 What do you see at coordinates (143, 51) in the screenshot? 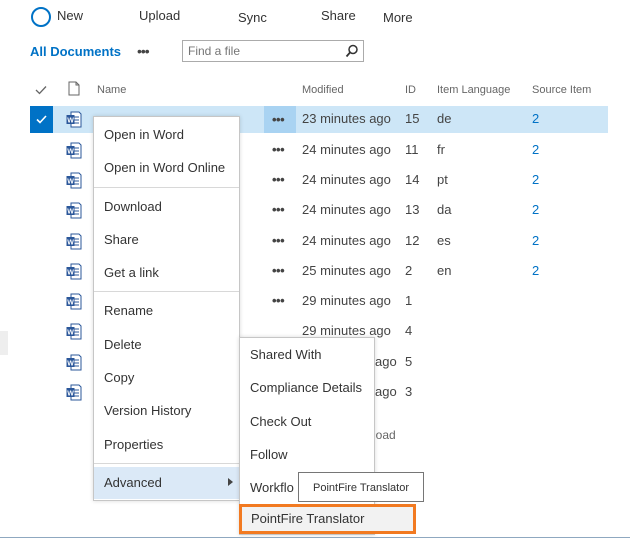
I see `view-options-ellipsis: •••` at bounding box center [143, 51].